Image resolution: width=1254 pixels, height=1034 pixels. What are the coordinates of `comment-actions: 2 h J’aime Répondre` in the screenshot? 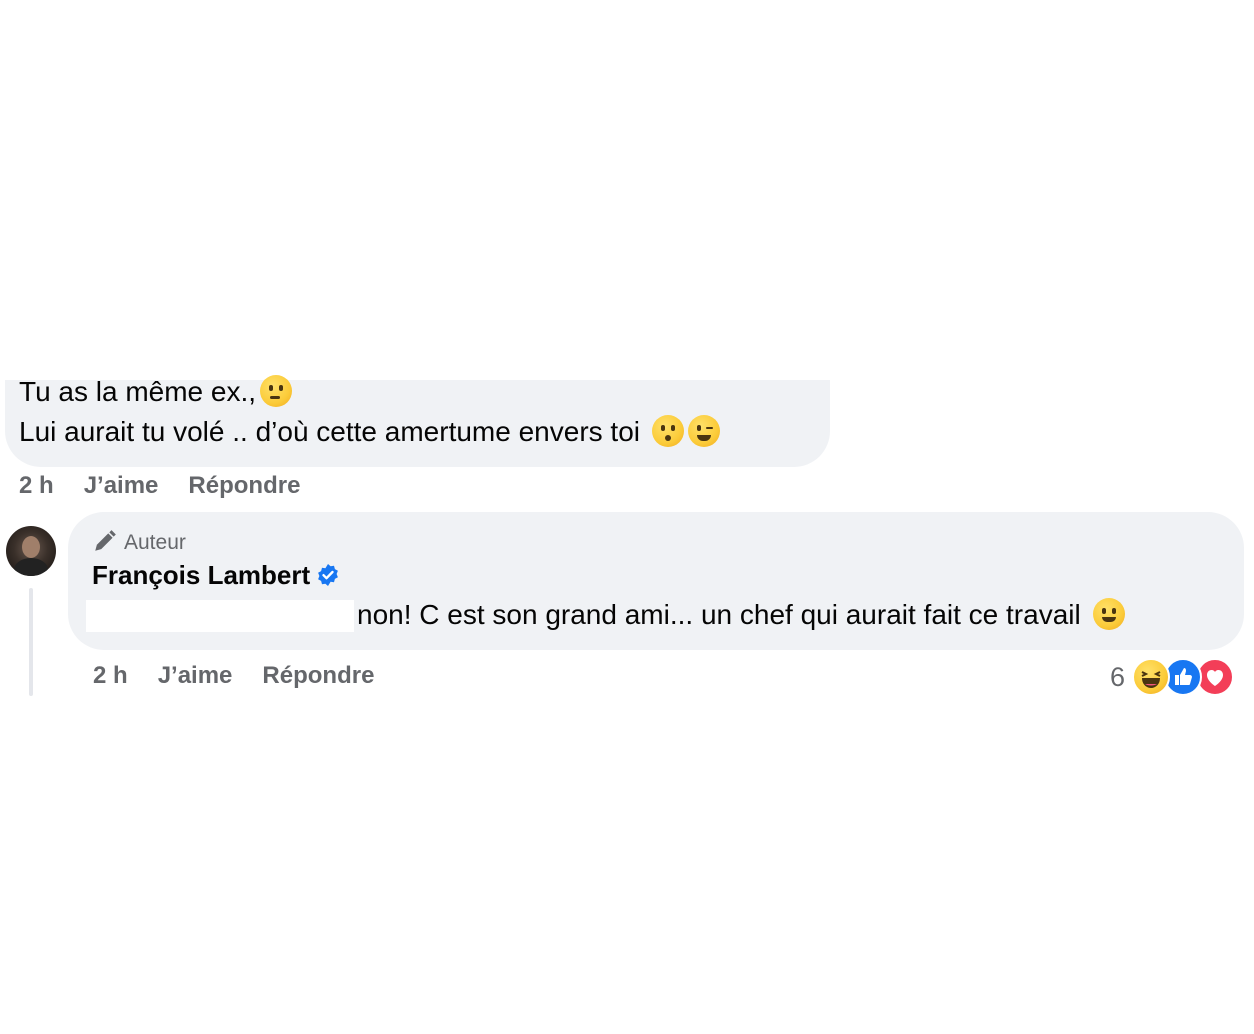 It's located at (174, 486).